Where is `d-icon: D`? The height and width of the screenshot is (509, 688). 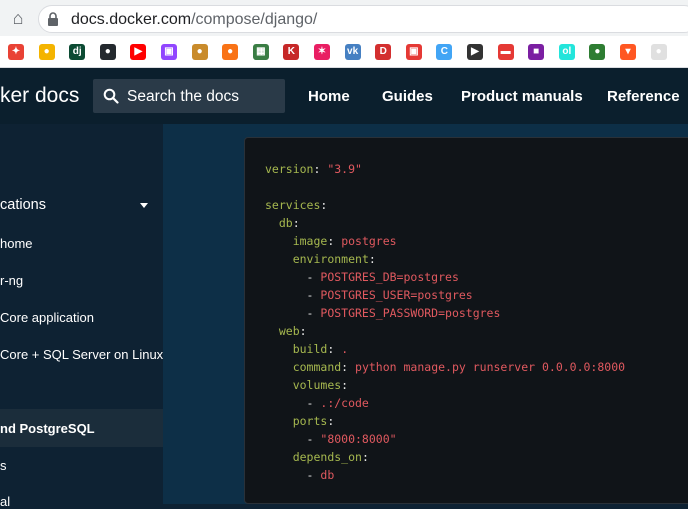 d-icon: D is located at coordinates (383, 52).